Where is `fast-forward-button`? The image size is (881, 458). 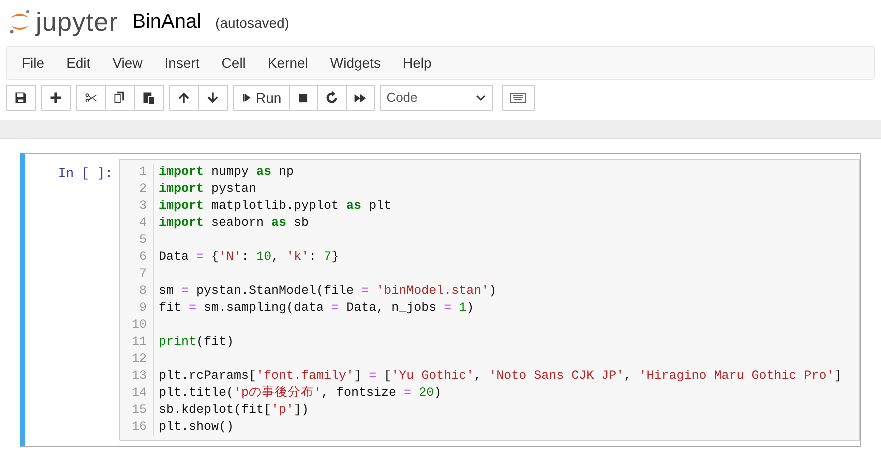
fast-forward-button is located at coordinates (360, 98).